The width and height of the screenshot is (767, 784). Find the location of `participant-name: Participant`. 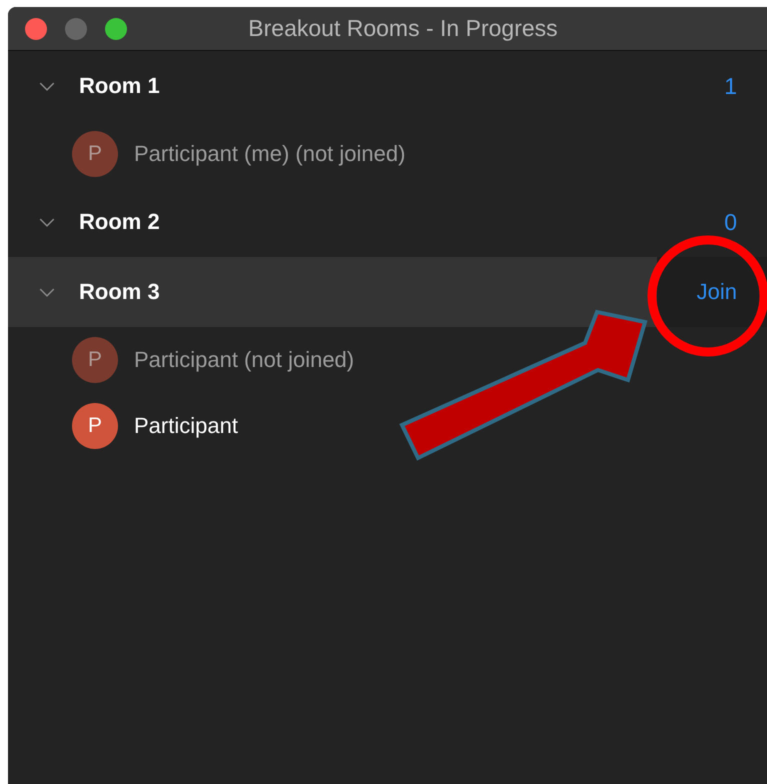

participant-name: Participant is located at coordinates (186, 426).